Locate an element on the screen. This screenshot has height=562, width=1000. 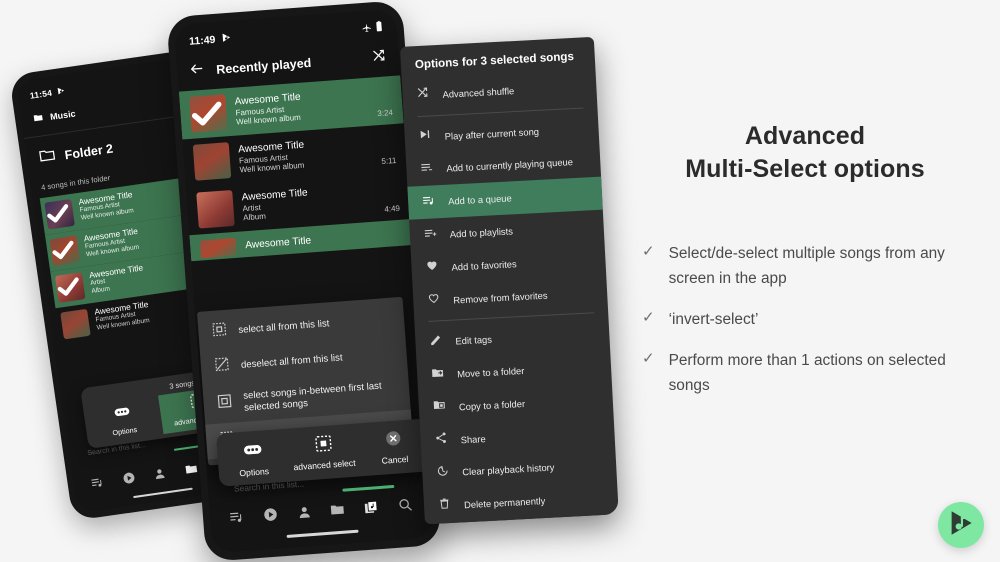
option-label: Add to playlists is located at coordinates (481, 232).